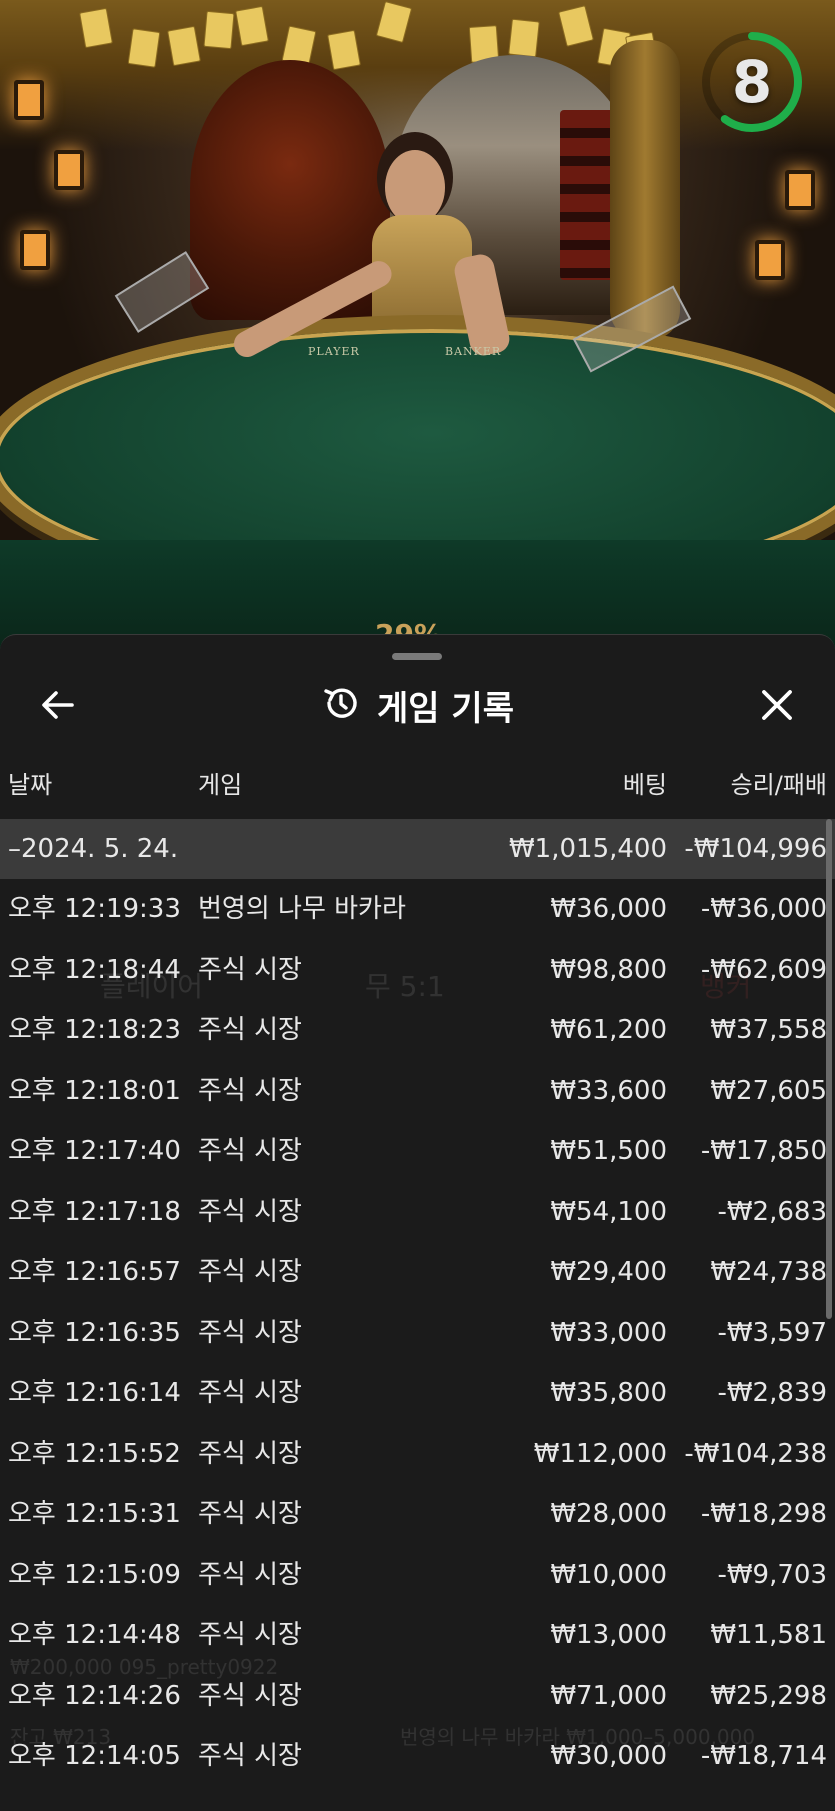  Describe the element at coordinates (608, 1514) in the screenshot. I see `row-bet: ₩28,000` at that location.